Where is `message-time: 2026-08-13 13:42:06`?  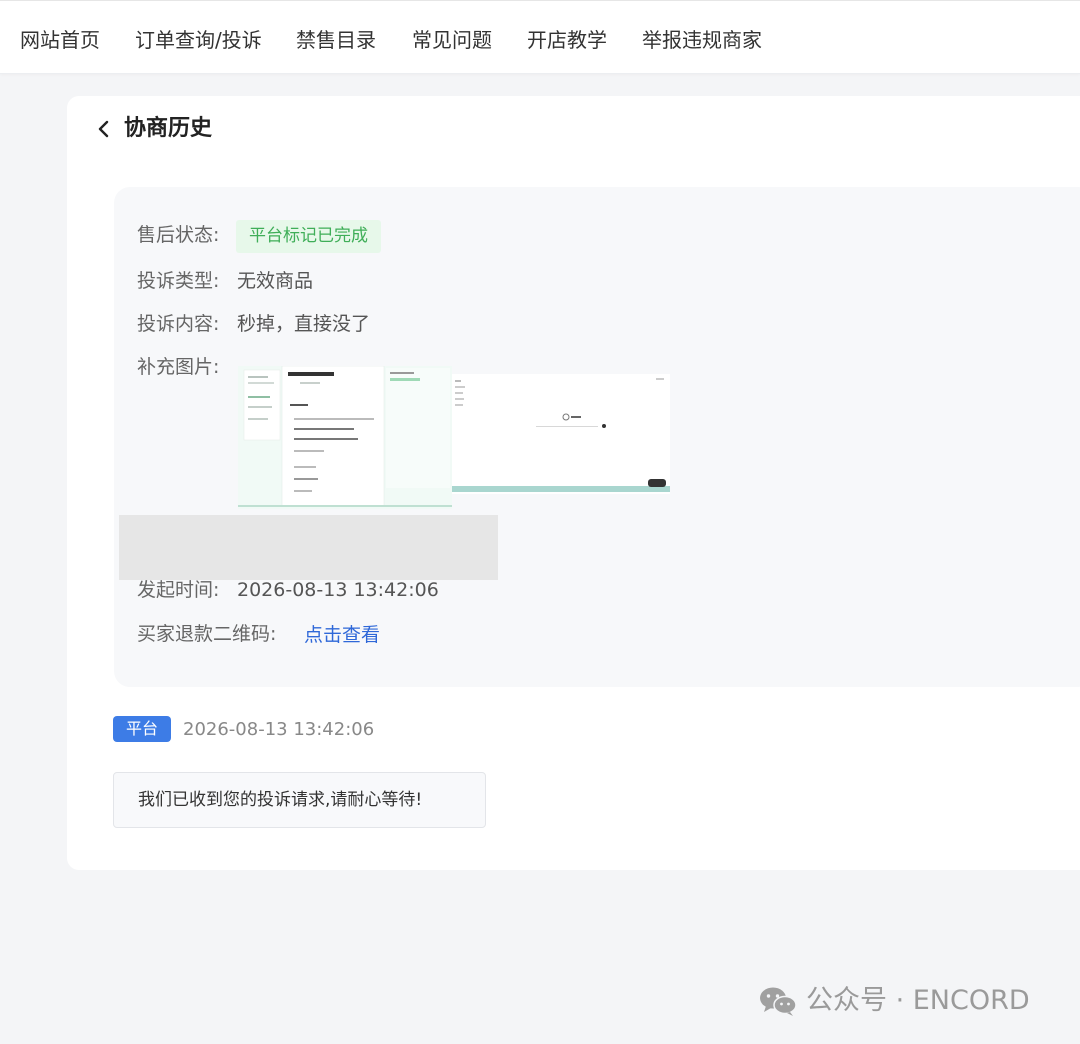 message-time: 2026-08-13 13:42:06 is located at coordinates (279, 729).